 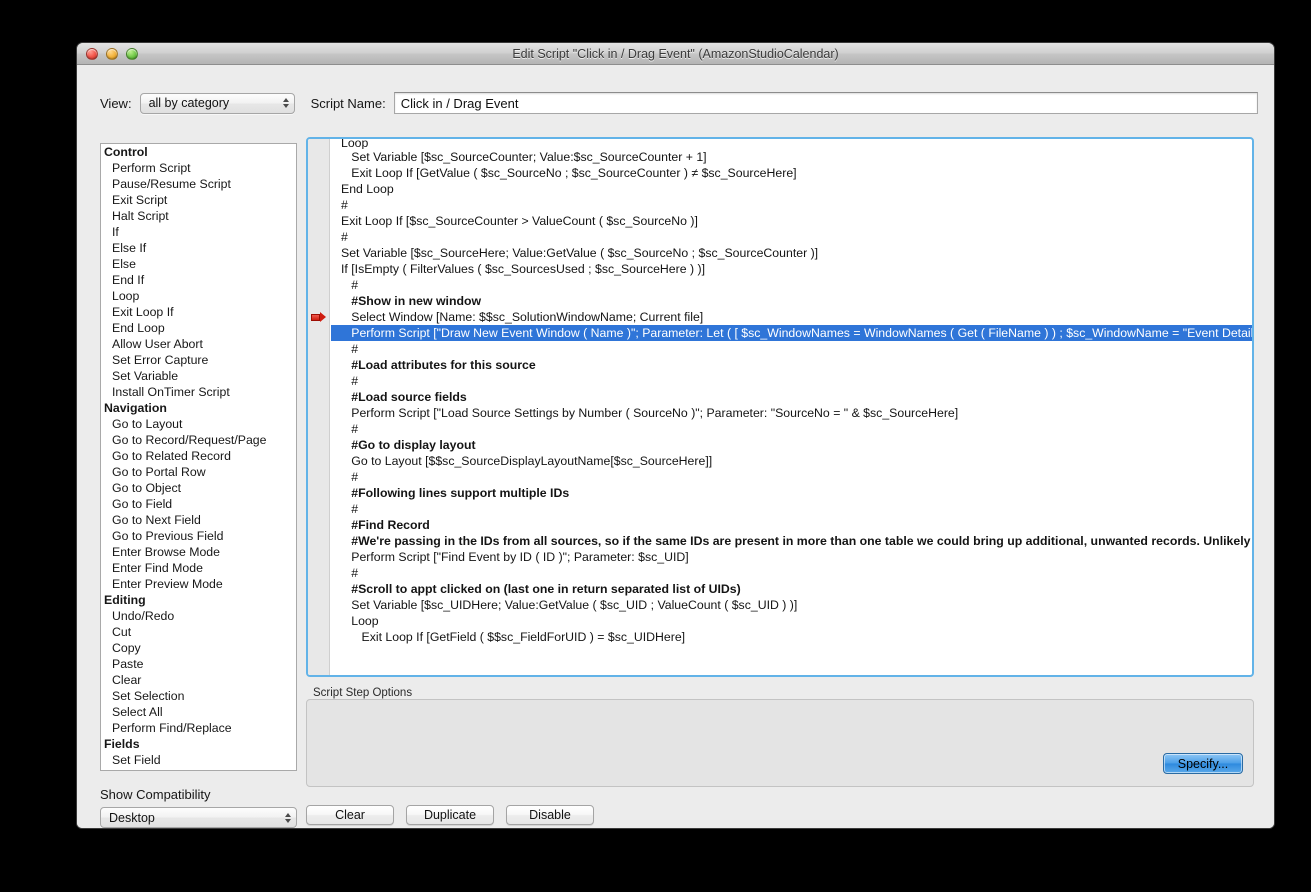 What do you see at coordinates (791, 365) in the screenshot?
I see `script-line: #Load attributes for this source` at bounding box center [791, 365].